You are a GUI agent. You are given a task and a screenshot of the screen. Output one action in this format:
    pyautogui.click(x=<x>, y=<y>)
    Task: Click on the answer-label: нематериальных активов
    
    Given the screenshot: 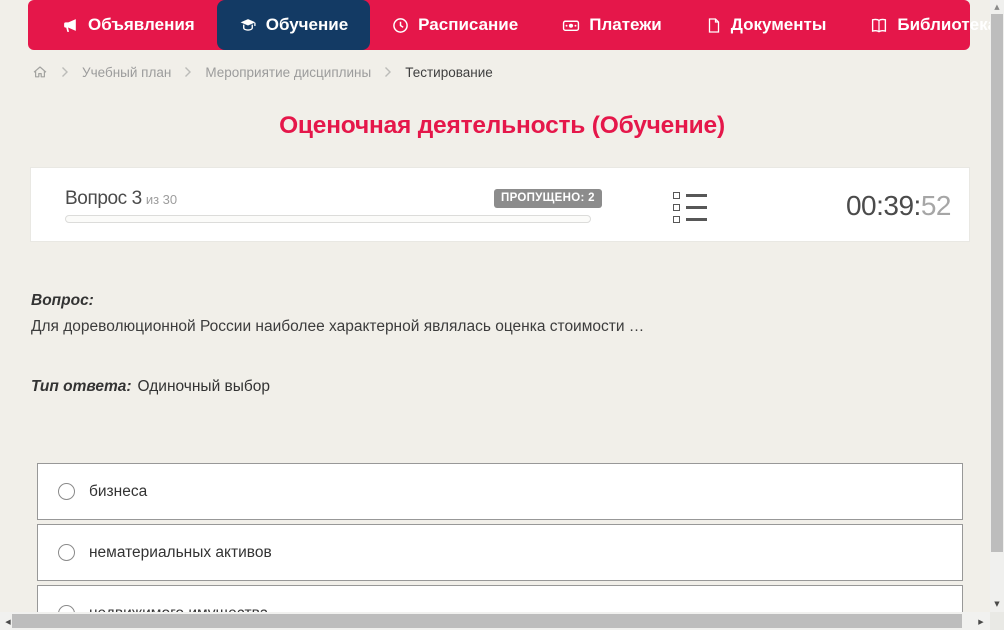 What is the action you would take?
    pyautogui.click(x=180, y=552)
    